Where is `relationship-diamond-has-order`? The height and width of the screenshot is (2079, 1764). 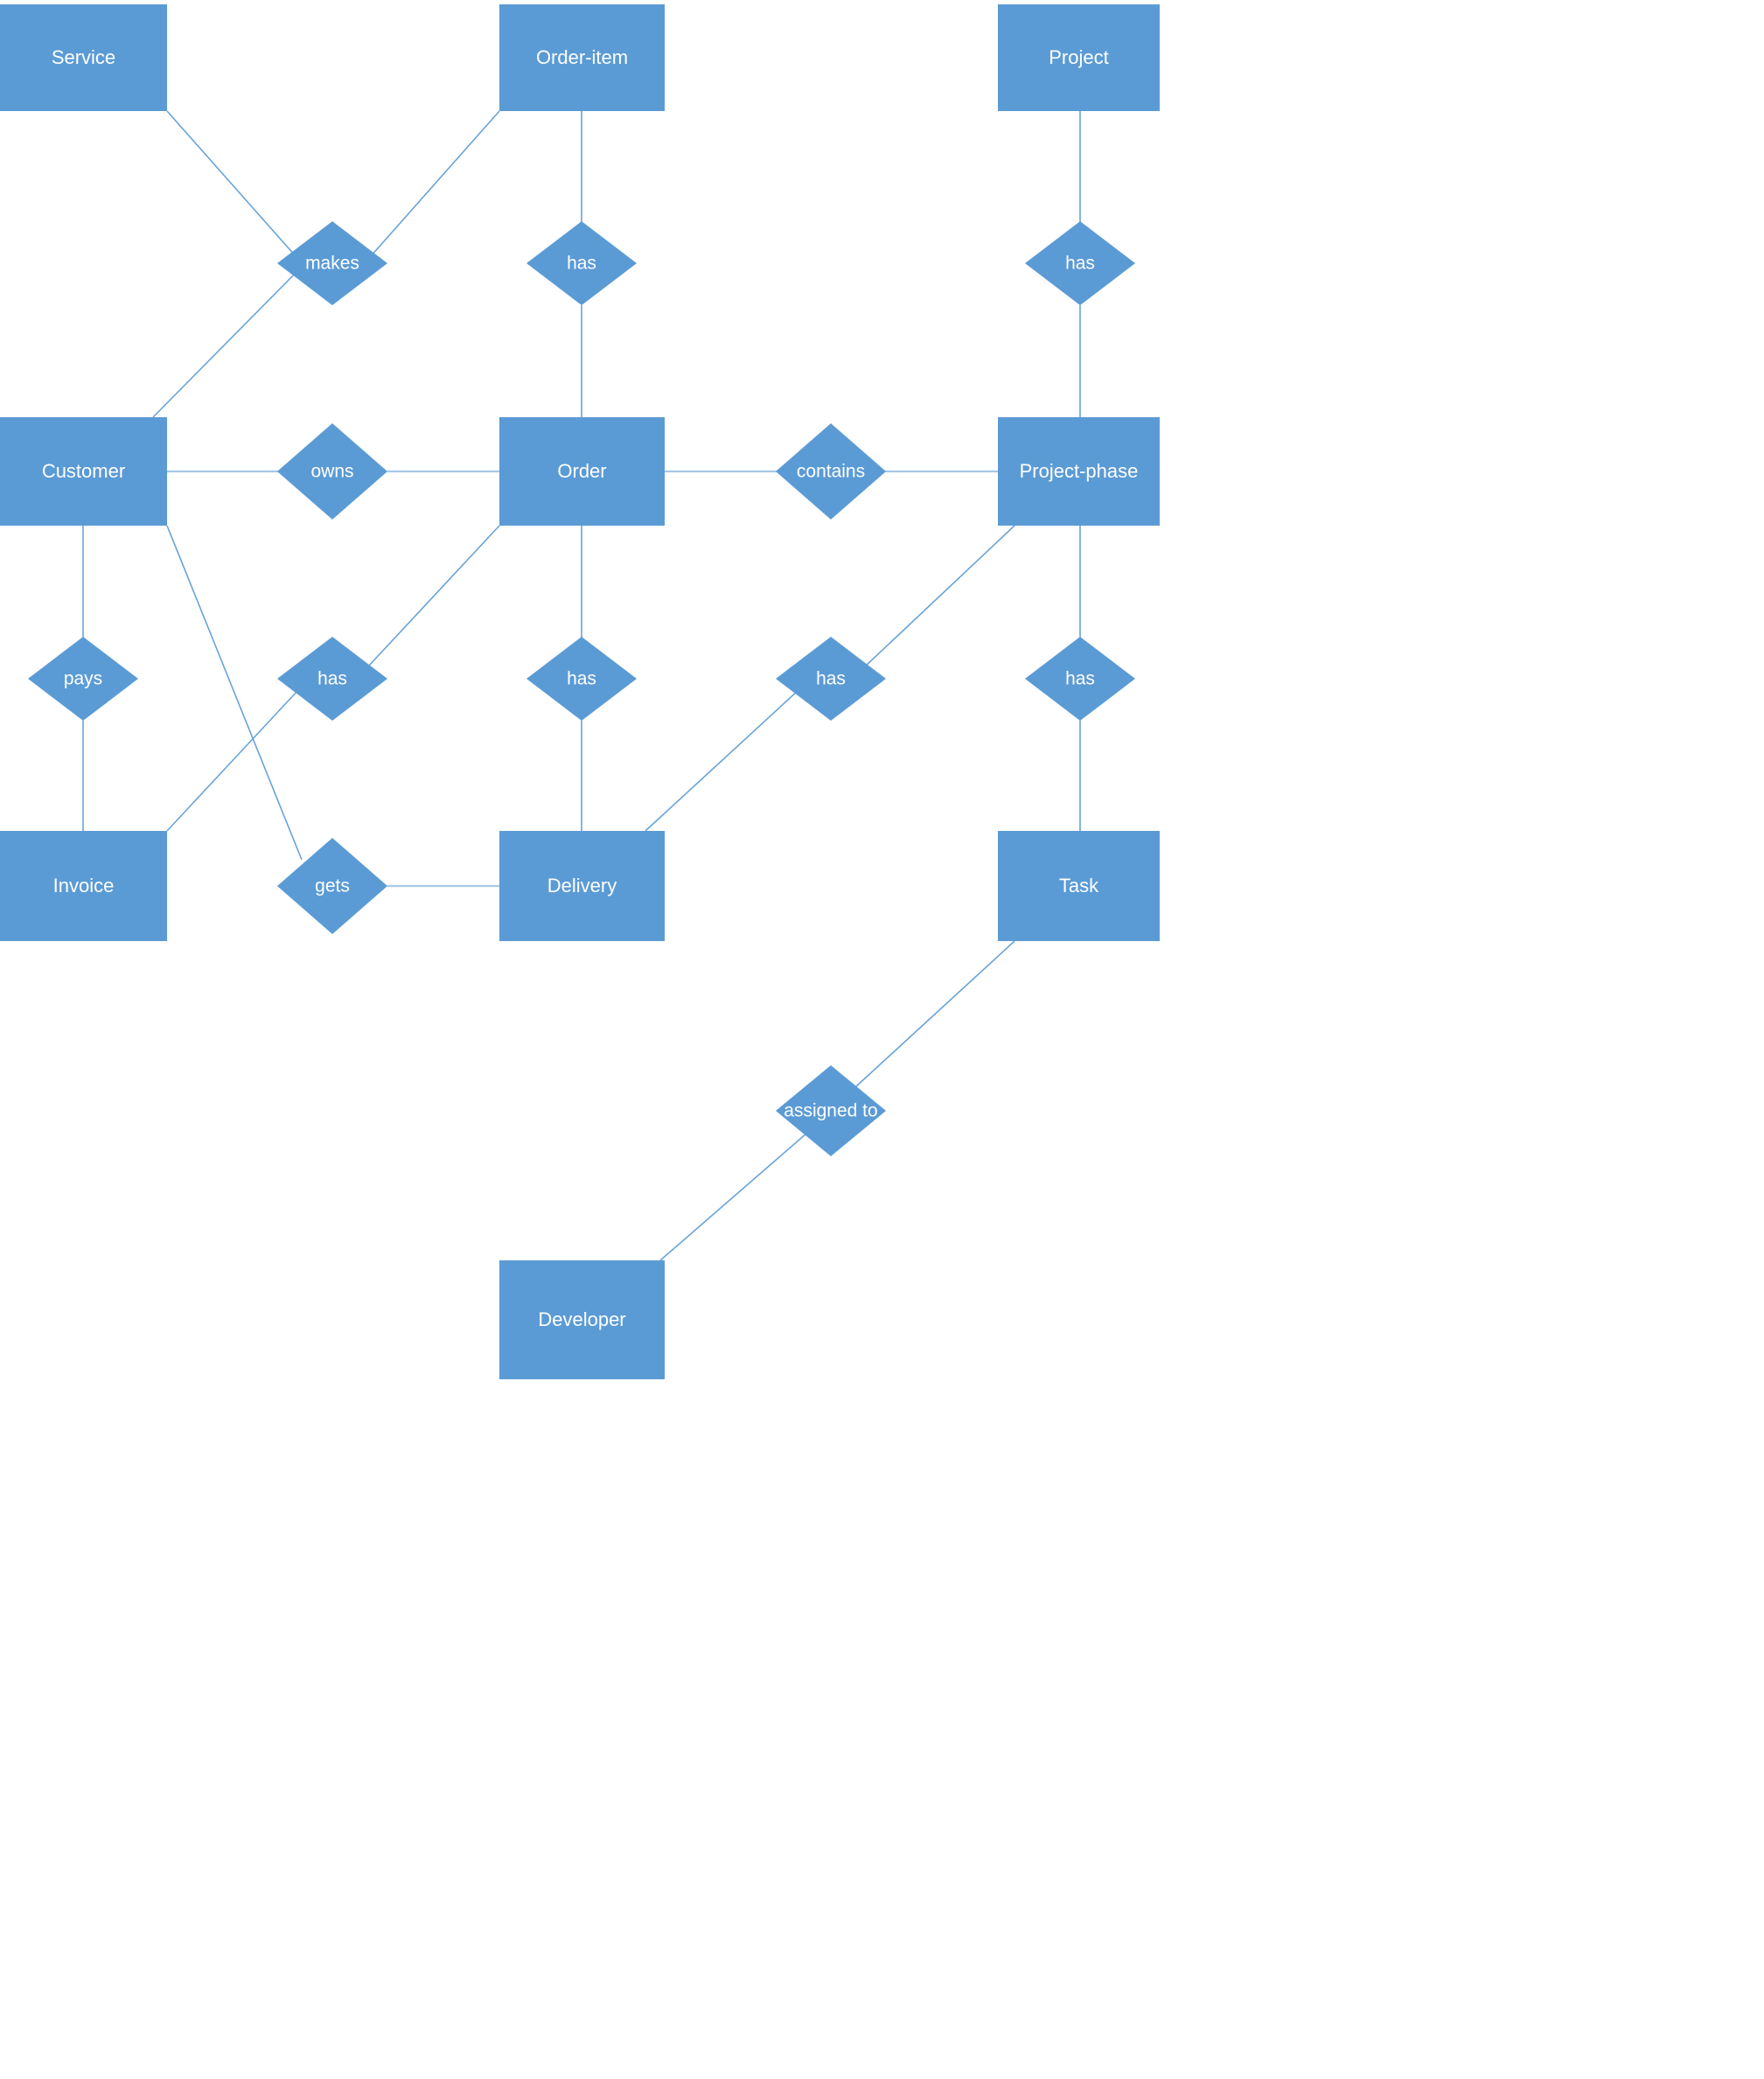
relationship-diamond-has-order is located at coordinates (581, 263).